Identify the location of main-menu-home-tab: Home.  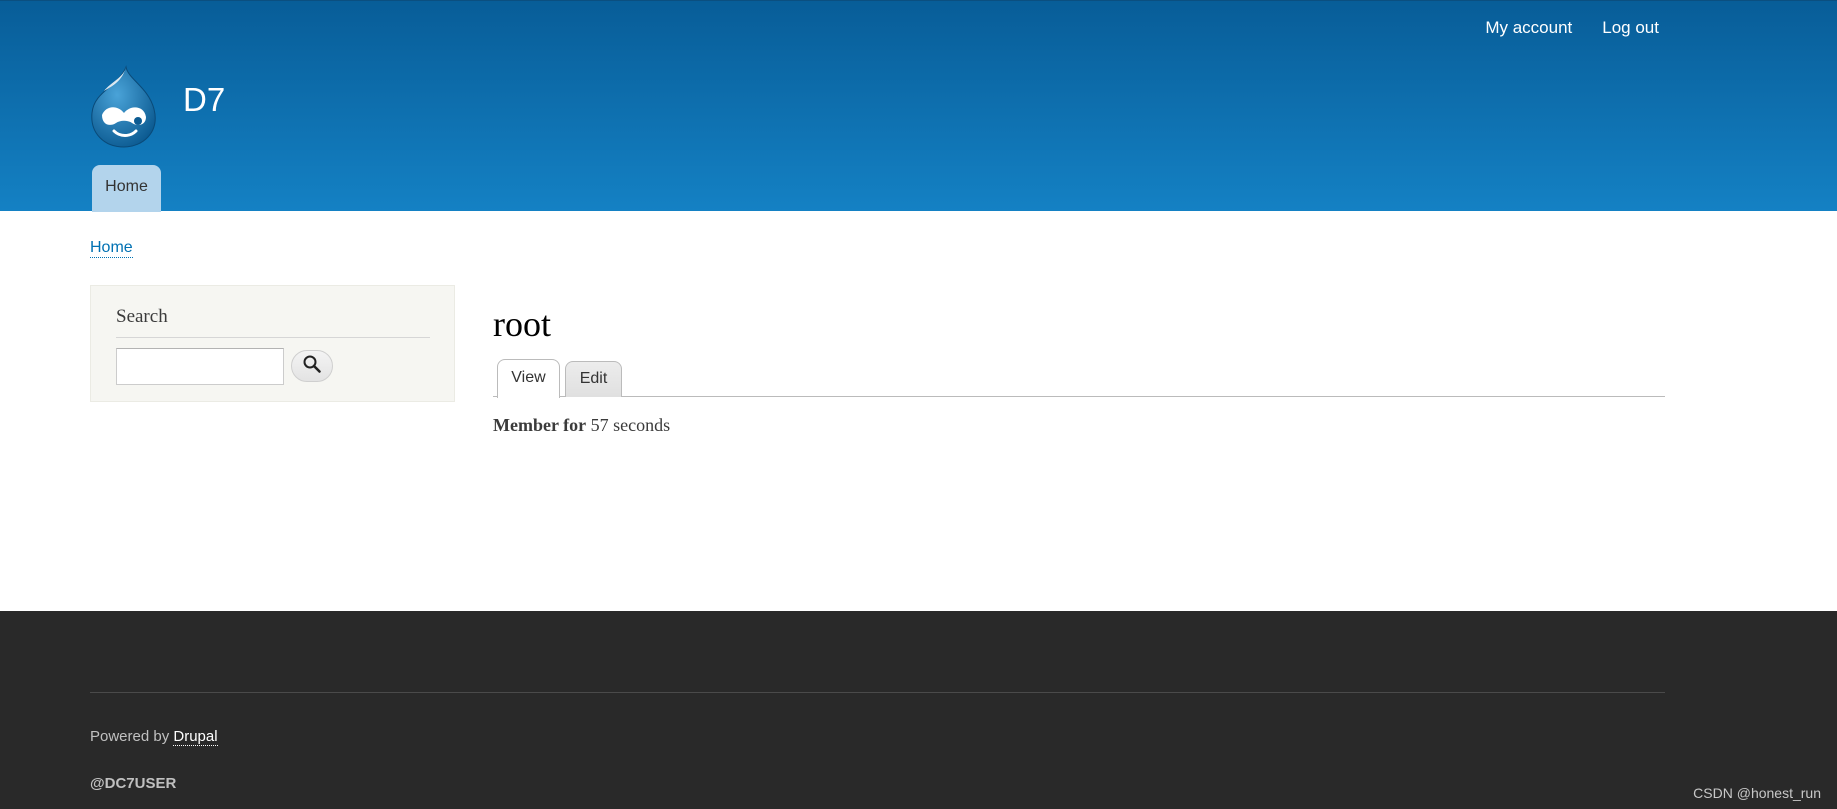
(126, 188).